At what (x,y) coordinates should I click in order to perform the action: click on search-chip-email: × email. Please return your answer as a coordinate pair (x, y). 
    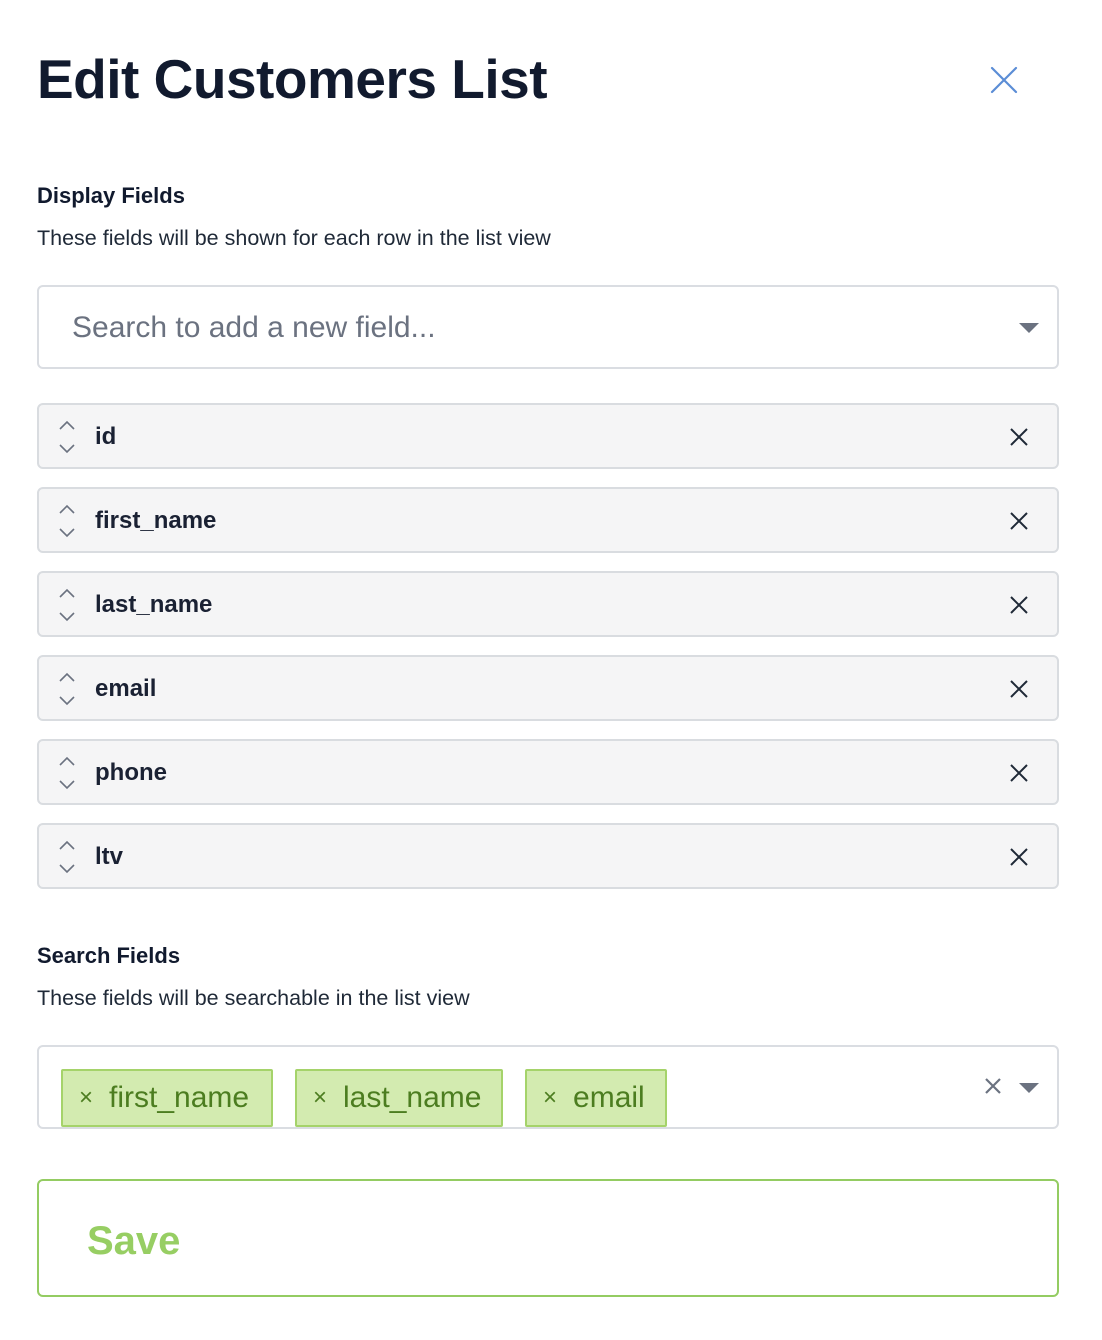
    Looking at the image, I should click on (596, 1098).